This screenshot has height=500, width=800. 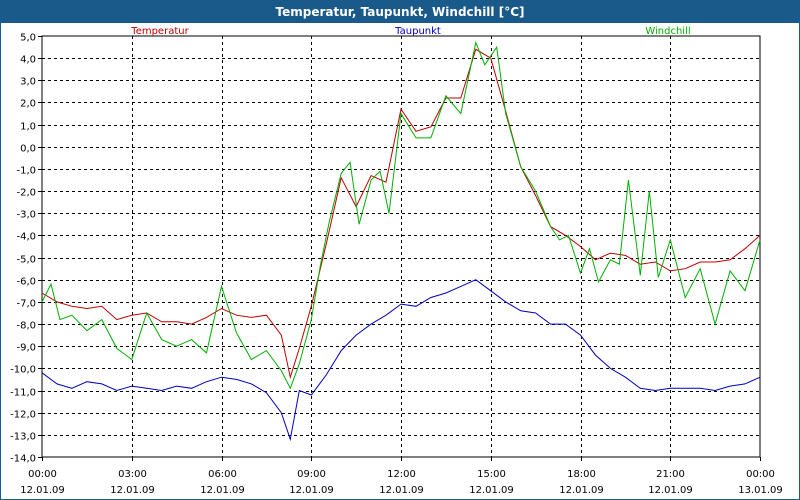 What do you see at coordinates (311, 474) in the screenshot?
I see `x-tick-time-label: 09:00` at bounding box center [311, 474].